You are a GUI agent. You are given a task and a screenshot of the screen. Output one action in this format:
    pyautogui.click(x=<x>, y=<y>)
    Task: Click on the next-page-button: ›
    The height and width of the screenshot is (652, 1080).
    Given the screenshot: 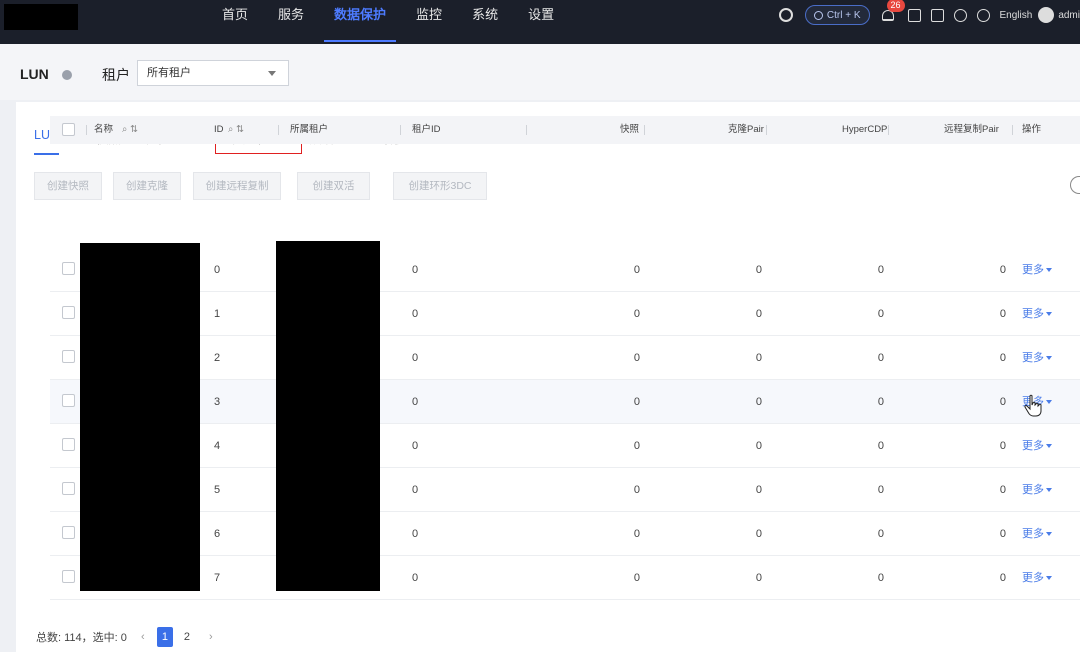 What is the action you would take?
    pyautogui.click(x=211, y=637)
    